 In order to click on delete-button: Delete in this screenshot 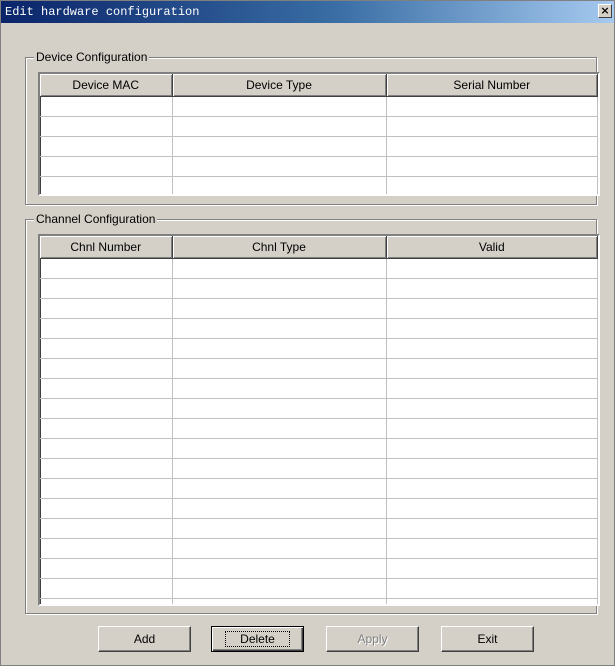, I will do `click(257, 639)`.